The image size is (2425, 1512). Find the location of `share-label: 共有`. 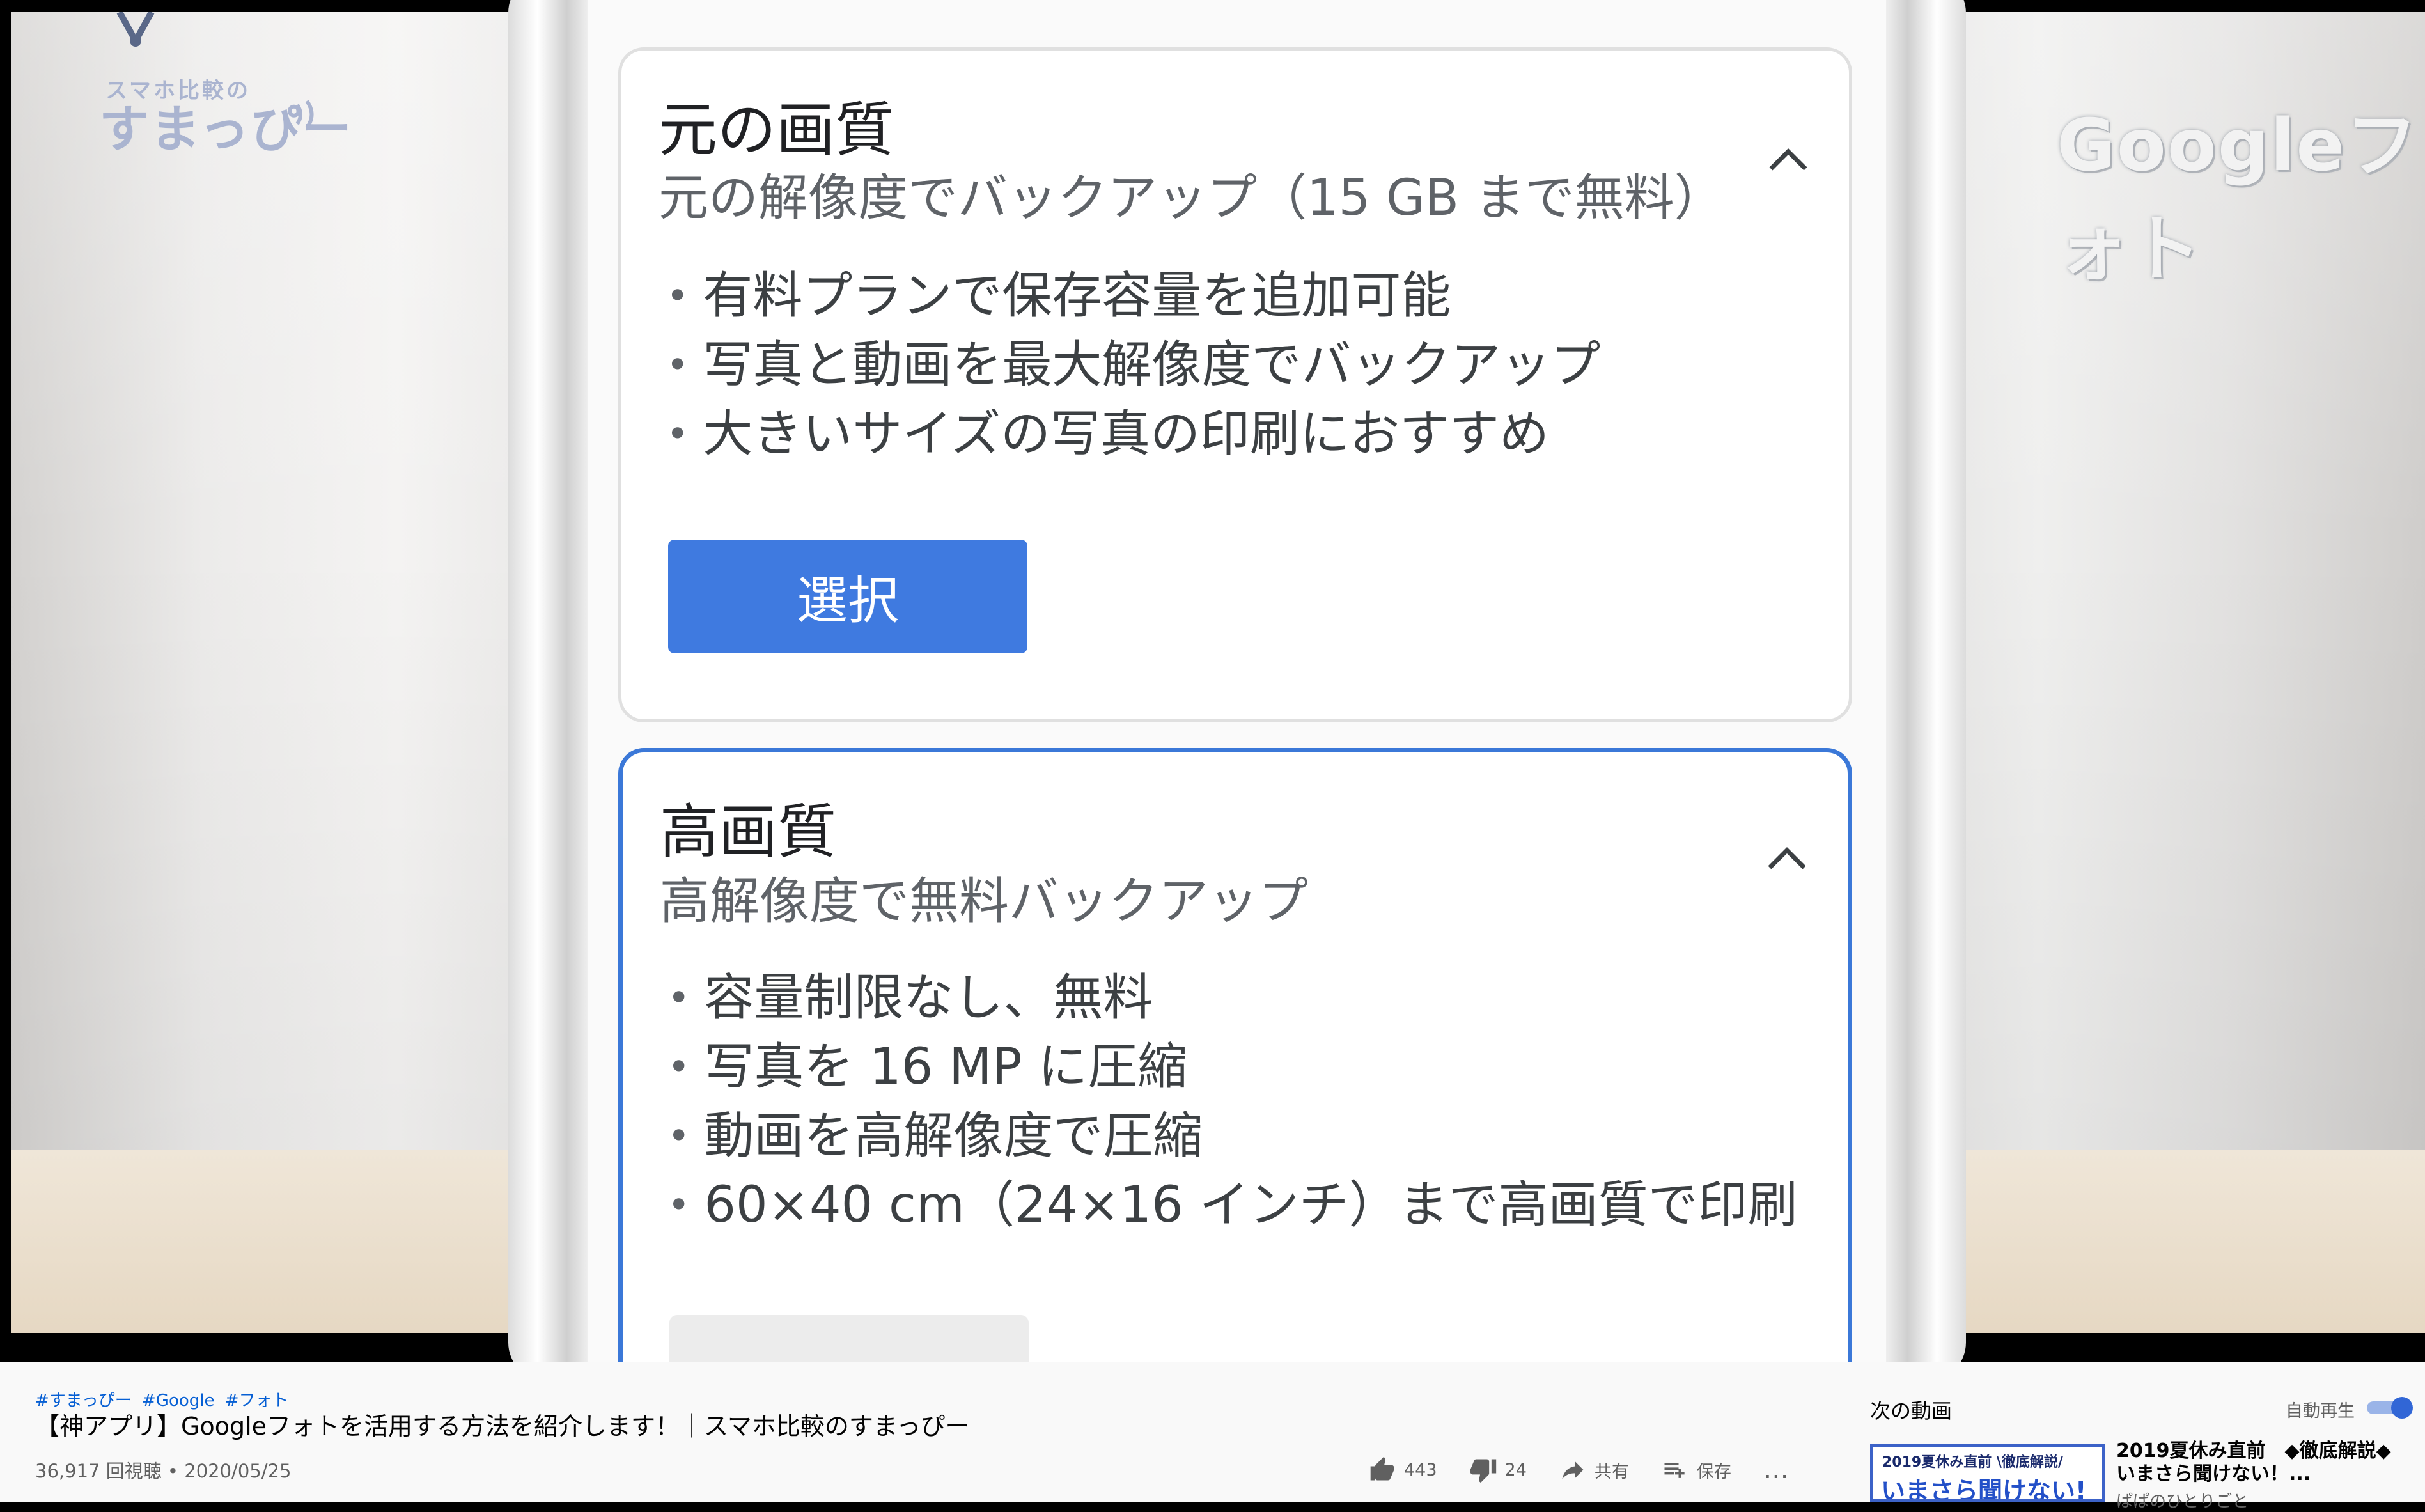

share-label: 共有 is located at coordinates (1611, 1471).